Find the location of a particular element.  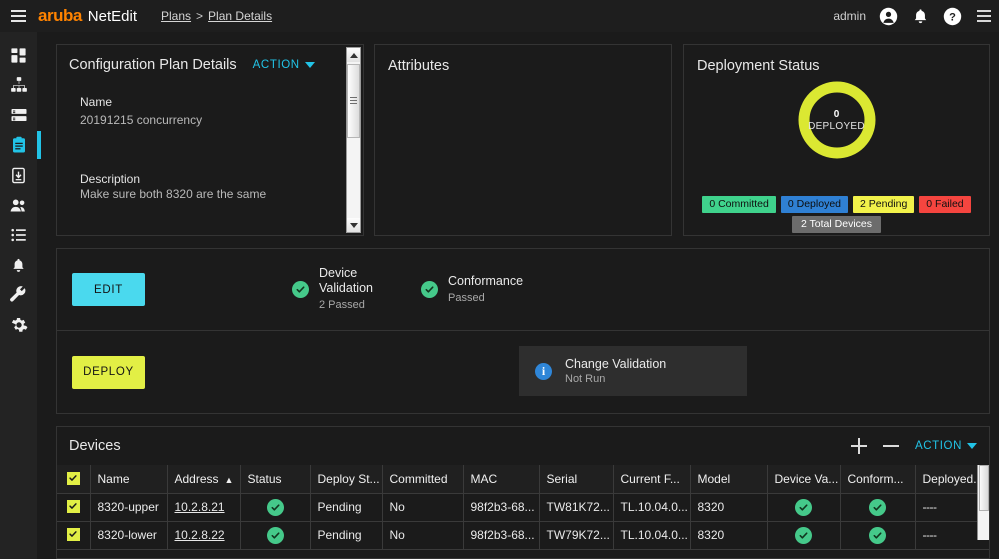

gear-icon is located at coordinates (19, 325).